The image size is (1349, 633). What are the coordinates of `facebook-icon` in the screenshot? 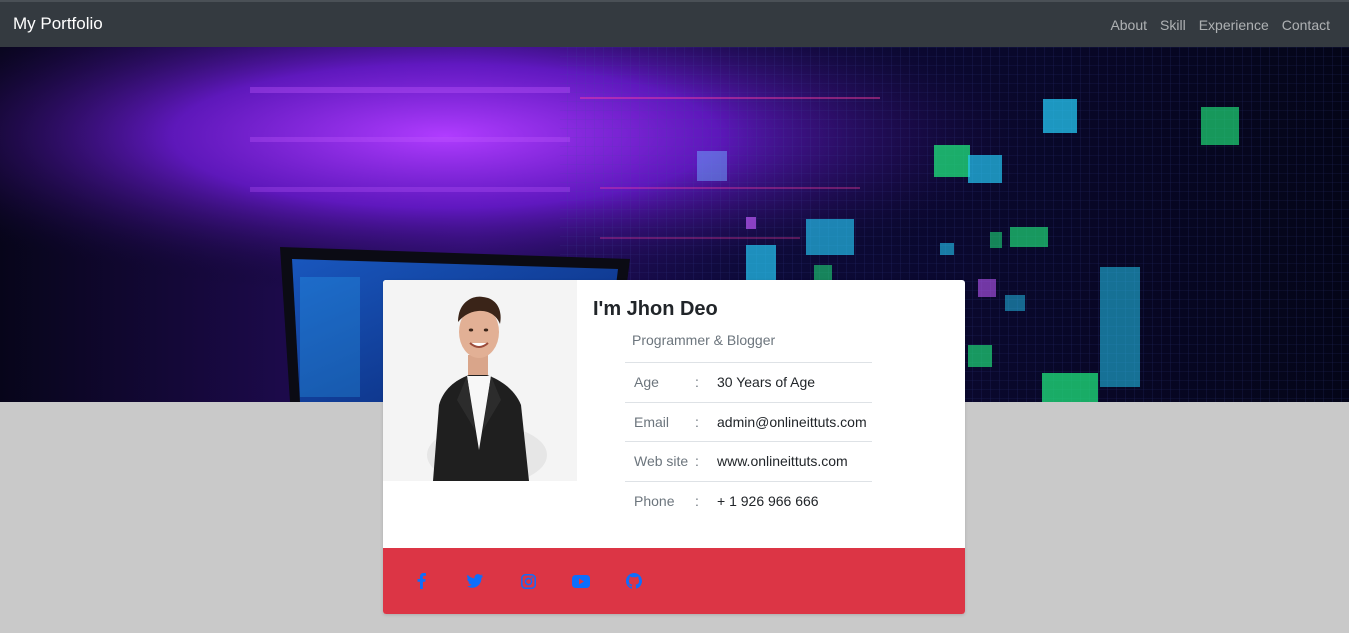 It's located at (421, 581).